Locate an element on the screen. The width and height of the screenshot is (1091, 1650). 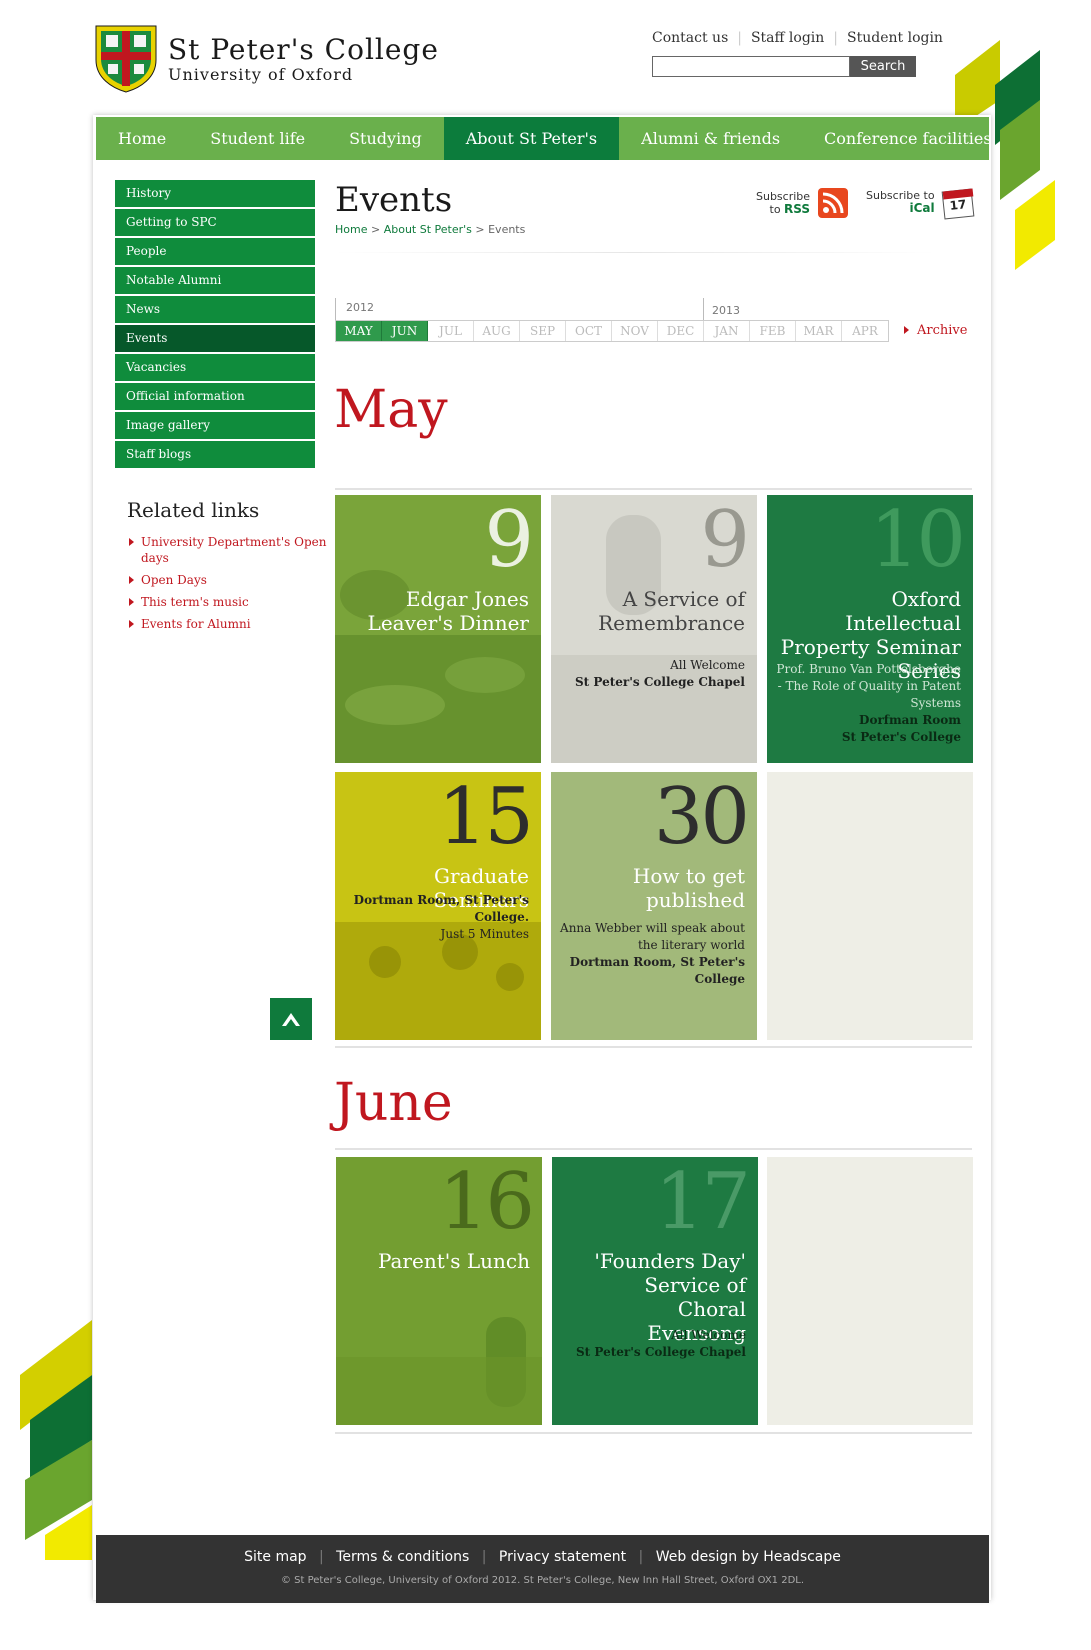
year-label-2012: 2012 is located at coordinates (360, 307).